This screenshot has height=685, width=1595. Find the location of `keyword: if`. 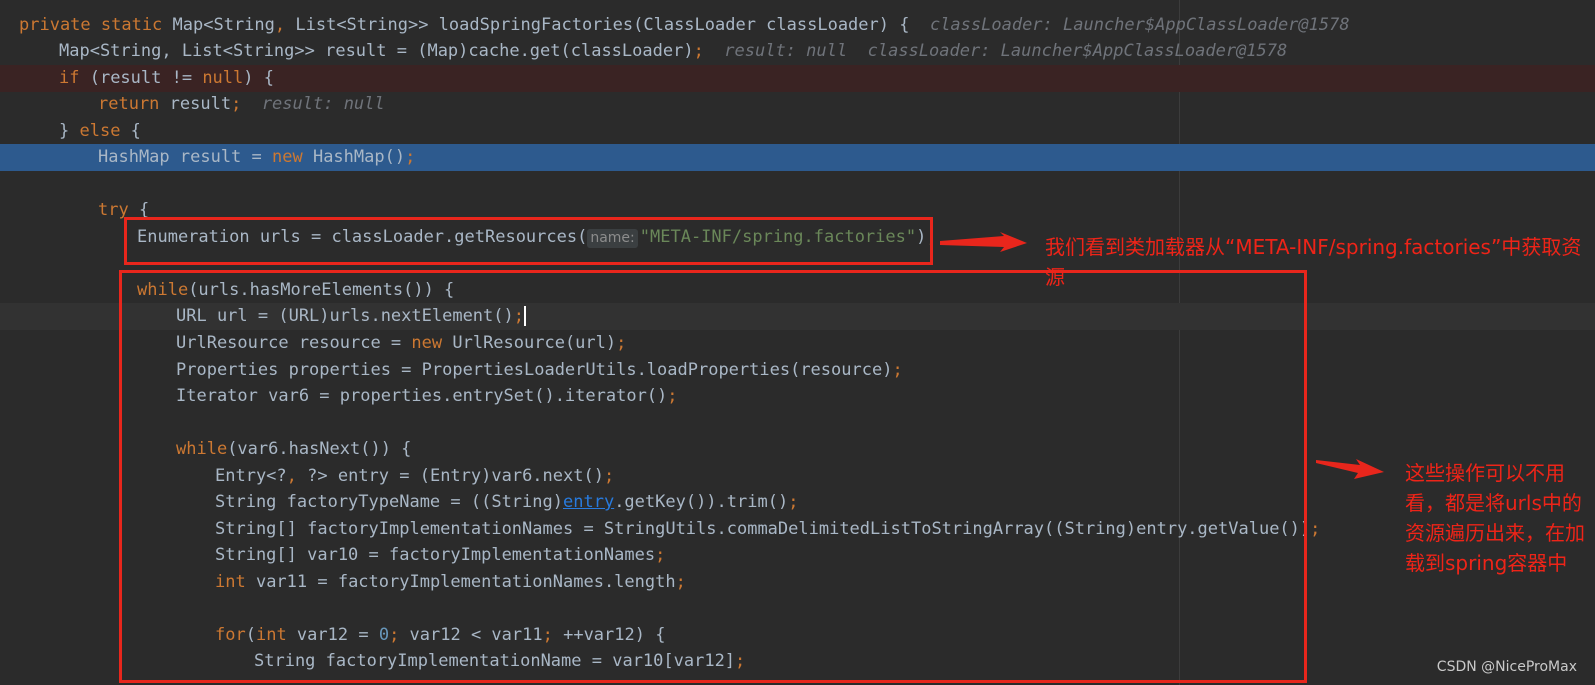

keyword: if is located at coordinates (69, 78).